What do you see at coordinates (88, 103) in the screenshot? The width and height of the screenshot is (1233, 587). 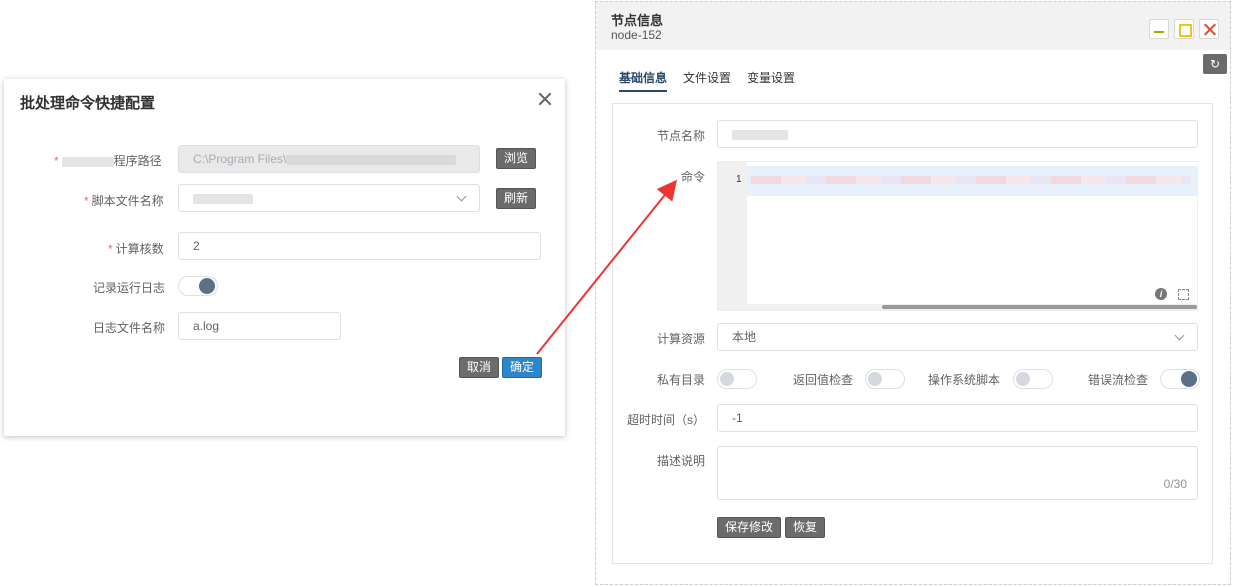 I see `dialog-title: 批处理命令快捷配置` at bounding box center [88, 103].